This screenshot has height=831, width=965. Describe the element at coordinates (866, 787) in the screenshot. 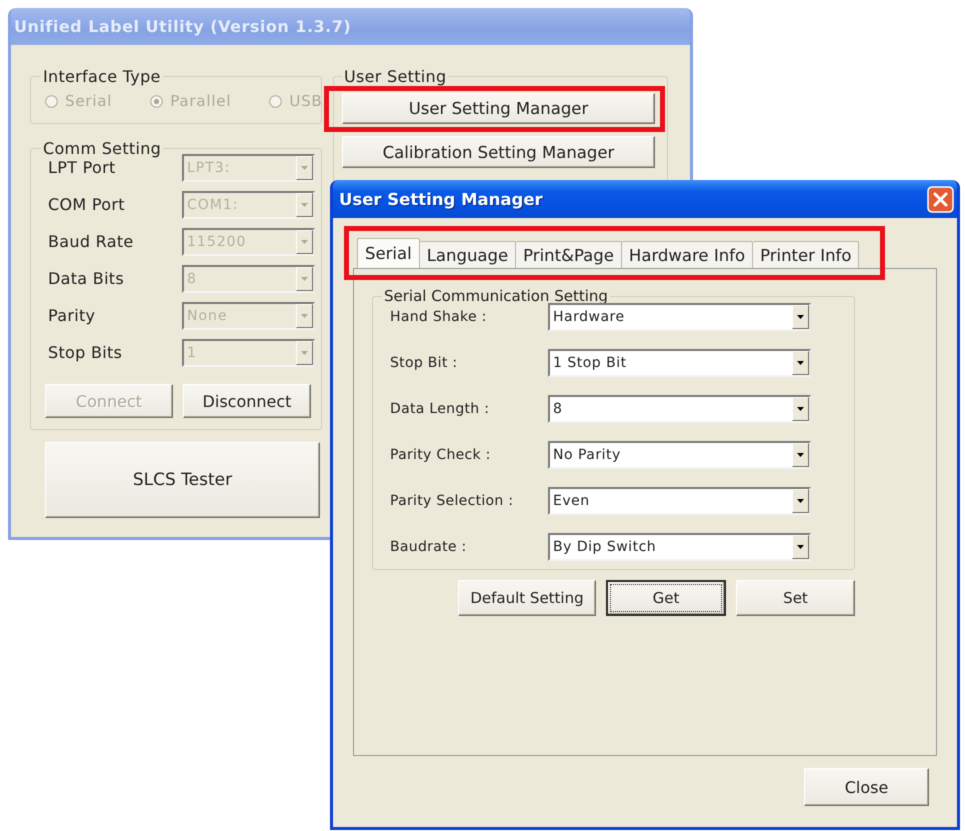

I see `close-button: Close` at that location.